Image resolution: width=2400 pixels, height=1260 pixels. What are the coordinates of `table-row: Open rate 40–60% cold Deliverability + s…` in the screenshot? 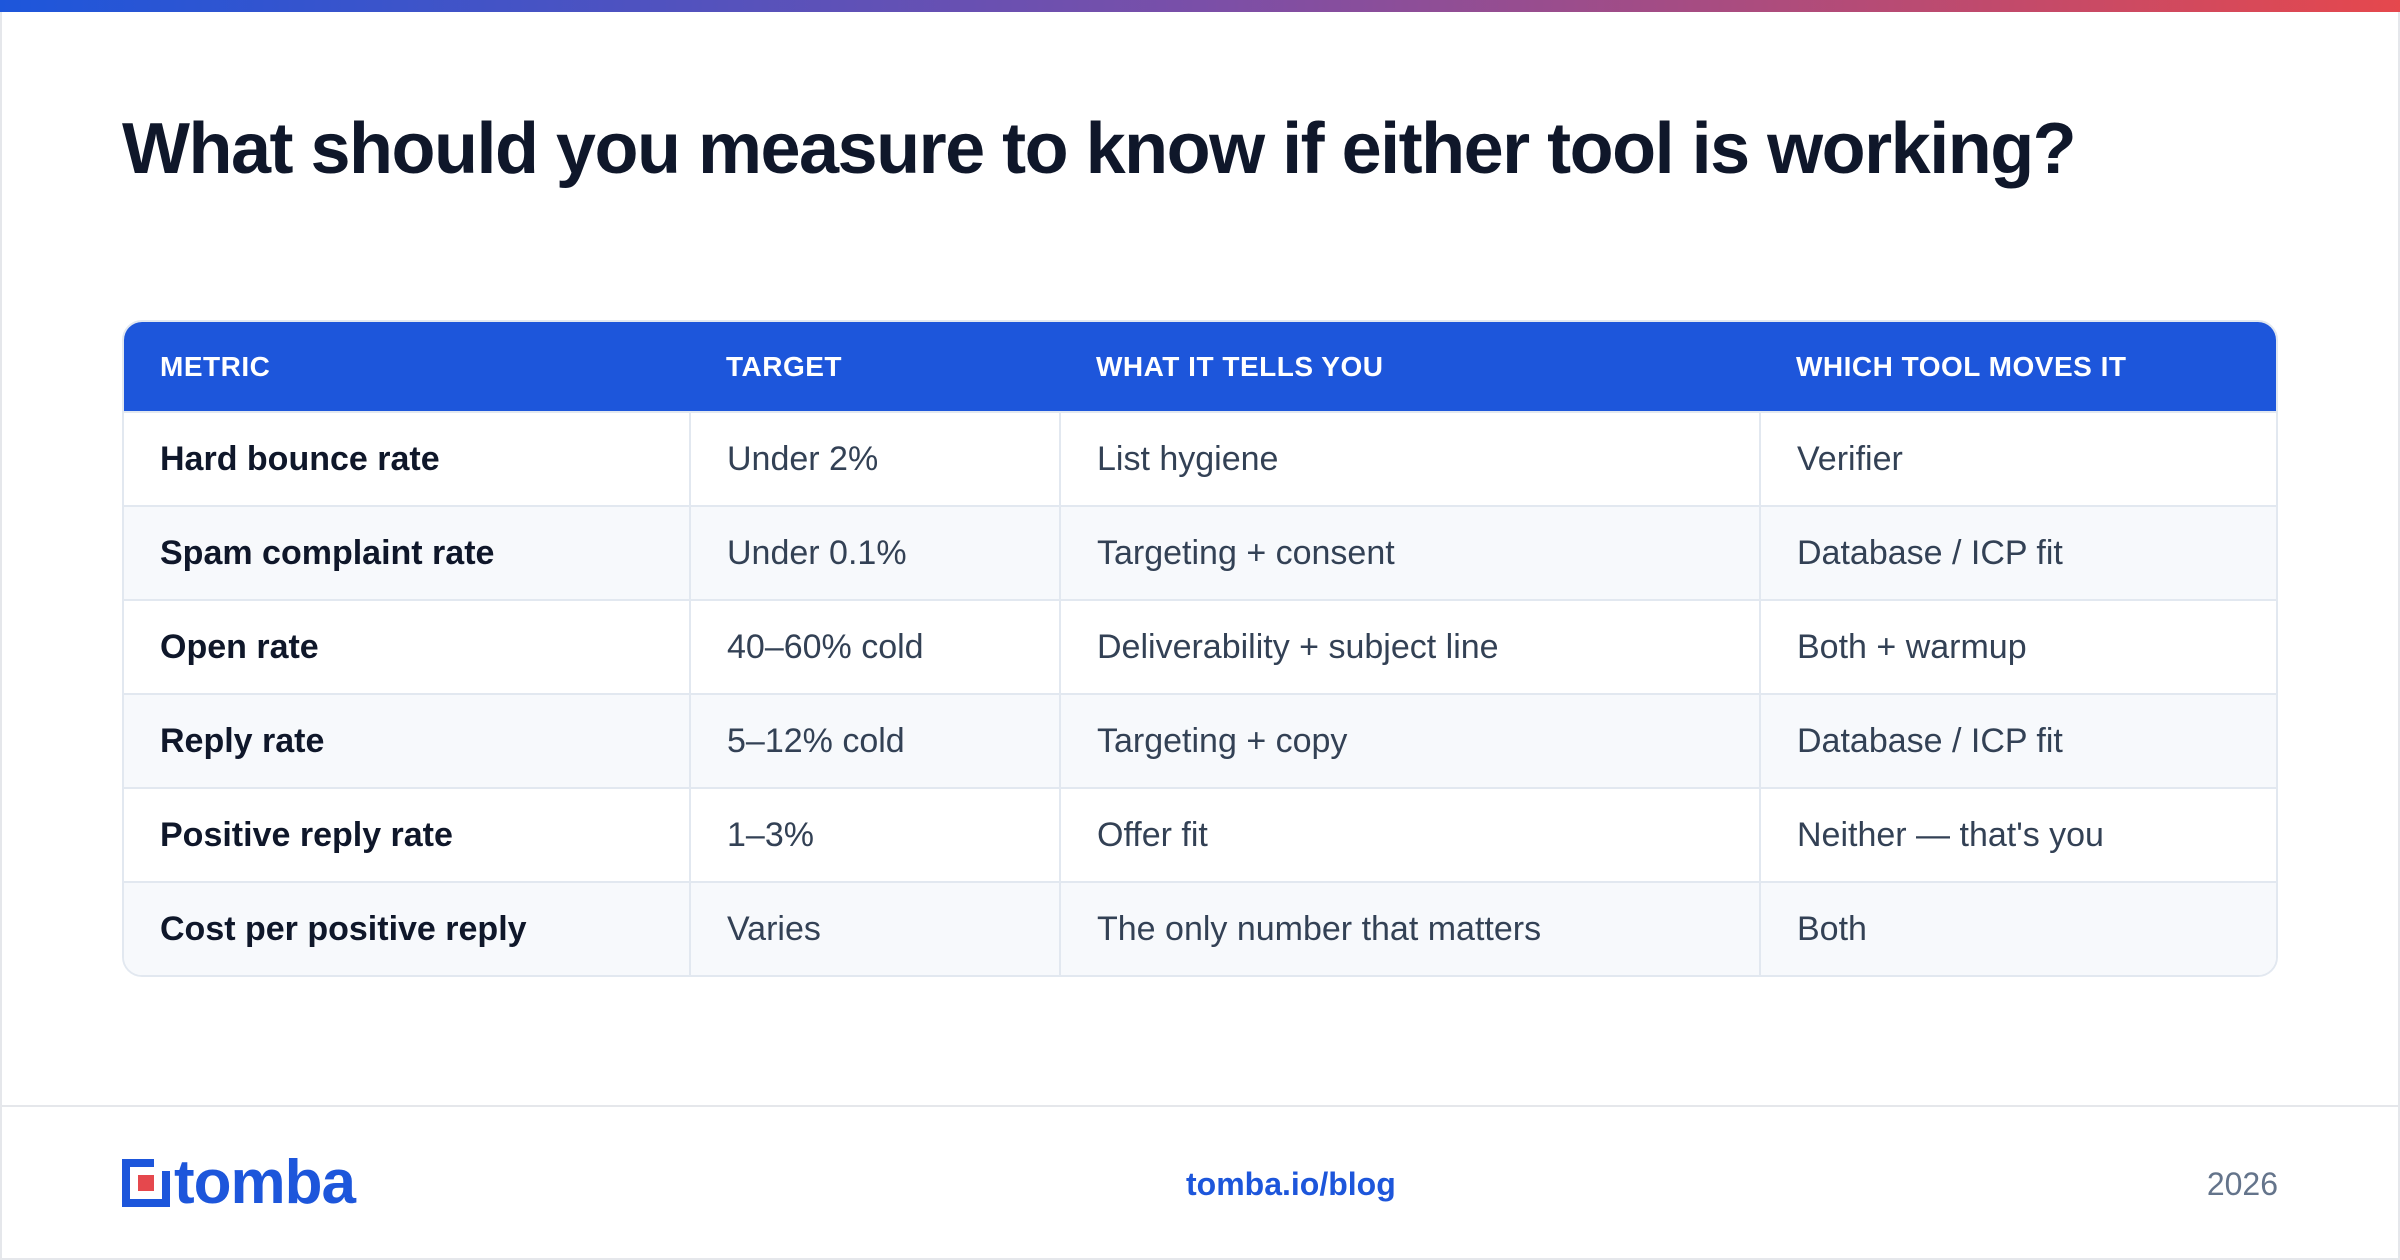 It's located at (1200, 646).